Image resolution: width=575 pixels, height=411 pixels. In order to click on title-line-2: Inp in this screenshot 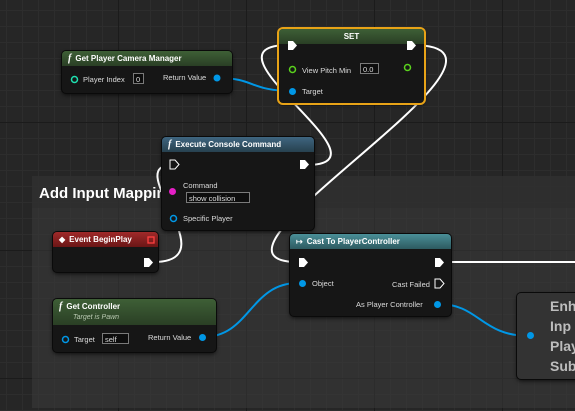, I will do `click(560, 326)`.